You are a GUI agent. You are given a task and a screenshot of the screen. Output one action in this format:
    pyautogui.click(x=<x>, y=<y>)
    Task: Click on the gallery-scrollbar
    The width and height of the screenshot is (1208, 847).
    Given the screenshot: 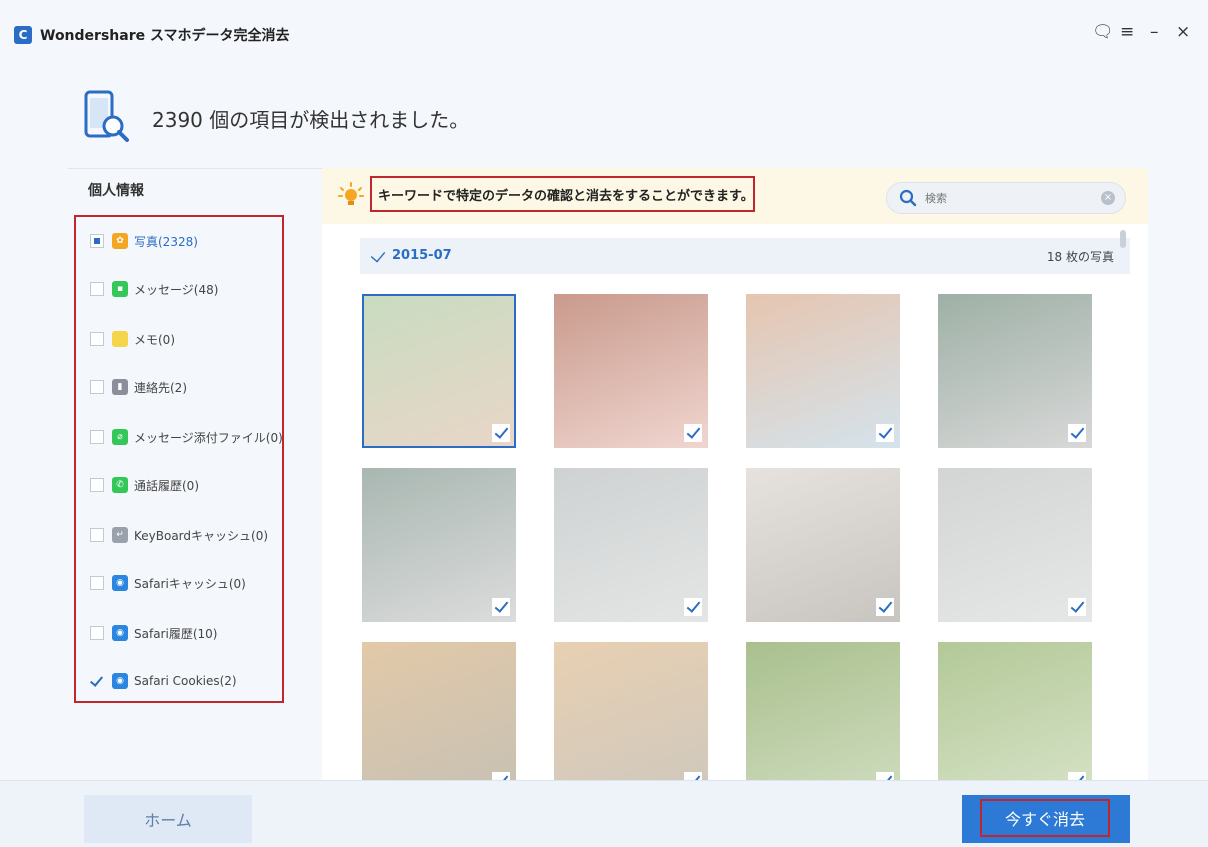 What is the action you would take?
    pyautogui.click(x=1124, y=504)
    